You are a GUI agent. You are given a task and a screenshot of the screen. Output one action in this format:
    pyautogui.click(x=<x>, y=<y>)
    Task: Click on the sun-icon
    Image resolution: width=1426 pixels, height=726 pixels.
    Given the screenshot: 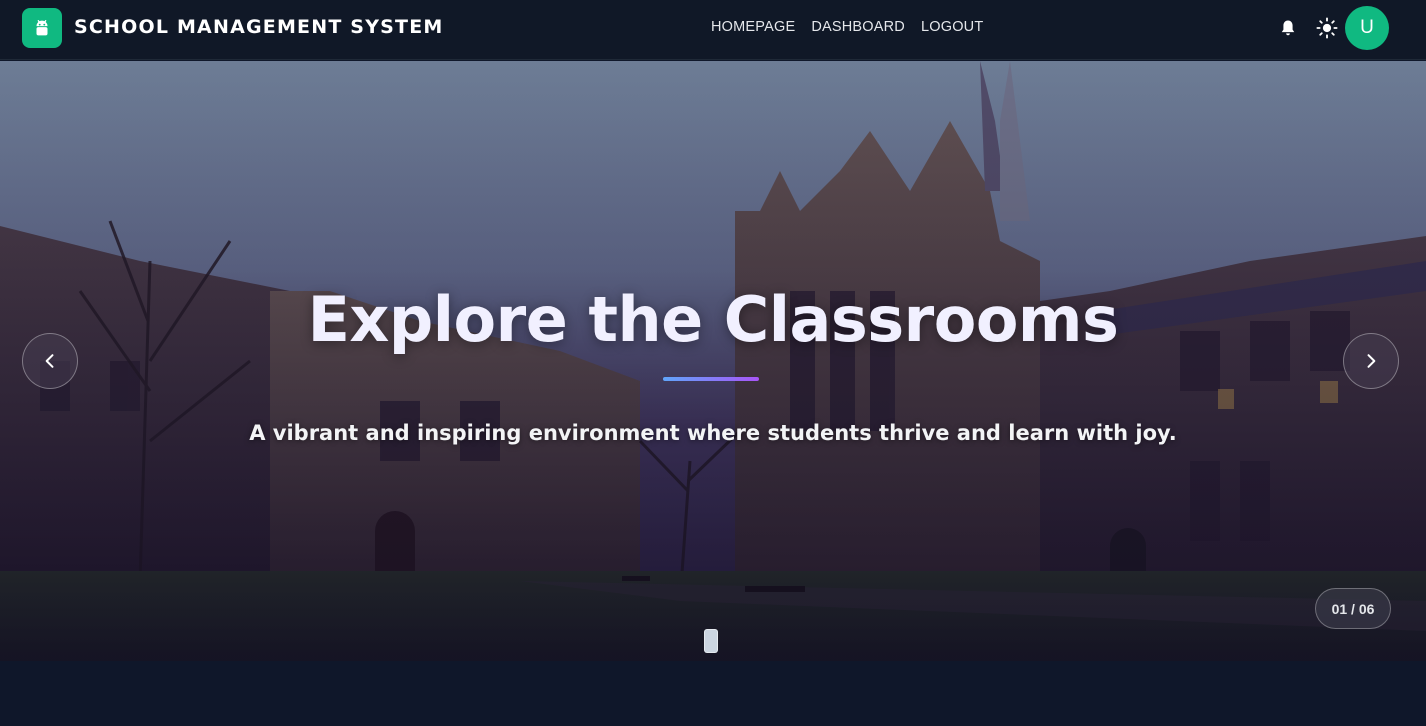 What is the action you would take?
    pyautogui.click(x=1327, y=28)
    